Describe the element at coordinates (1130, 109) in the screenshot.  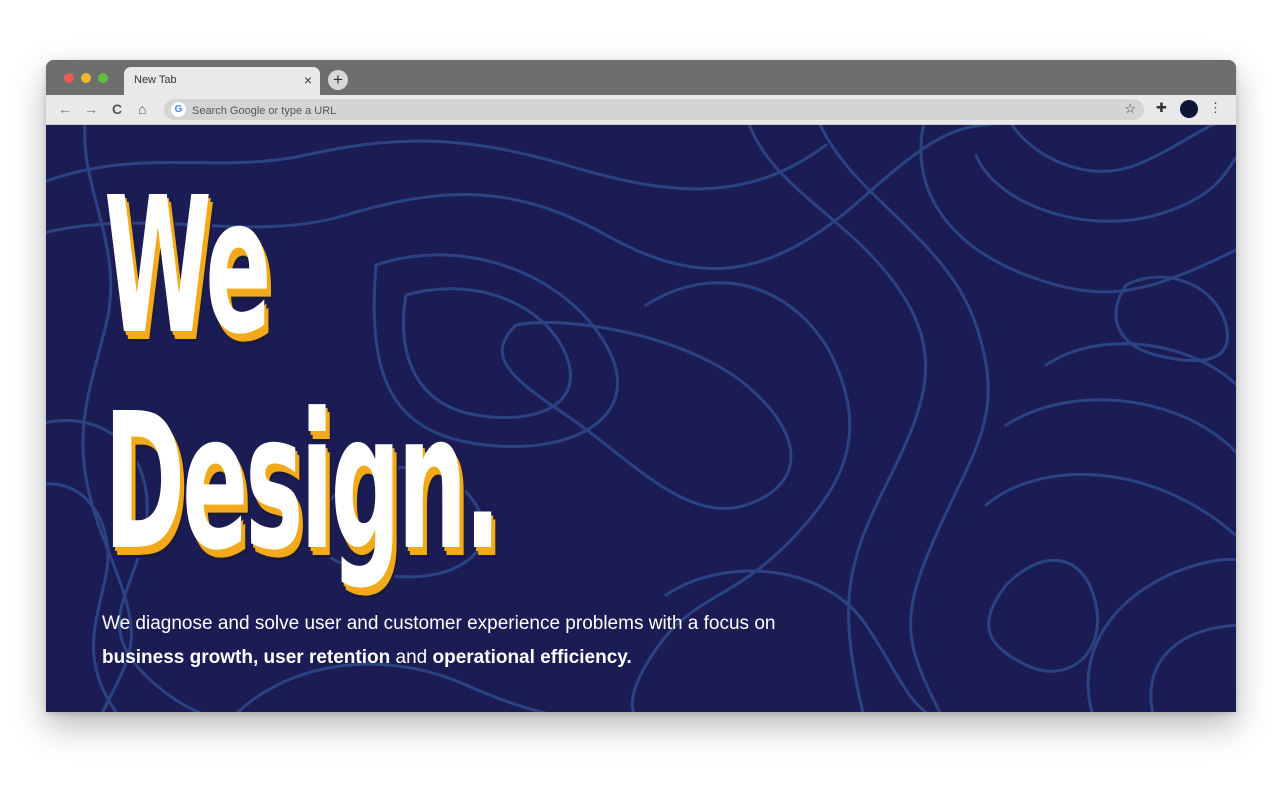
I see `star-icon: ☆` at that location.